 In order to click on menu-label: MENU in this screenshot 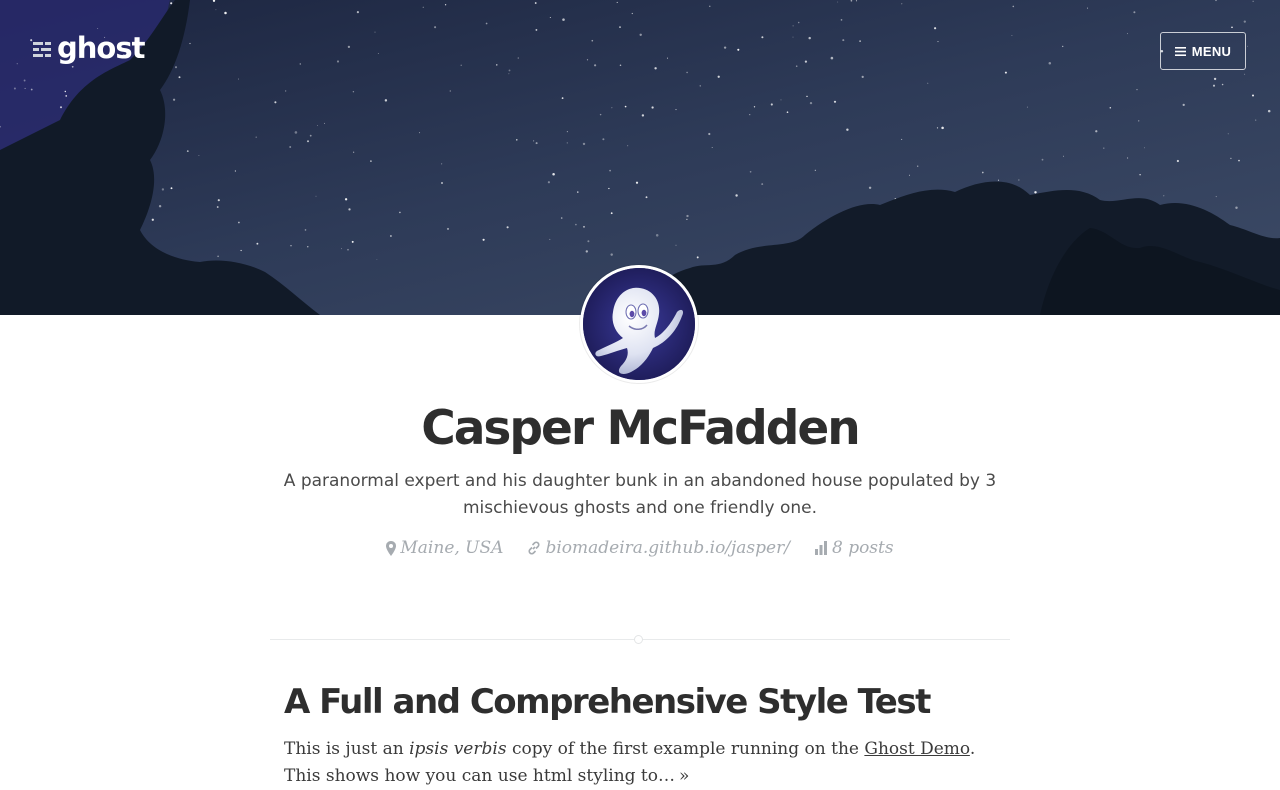, I will do `click(1211, 51)`.